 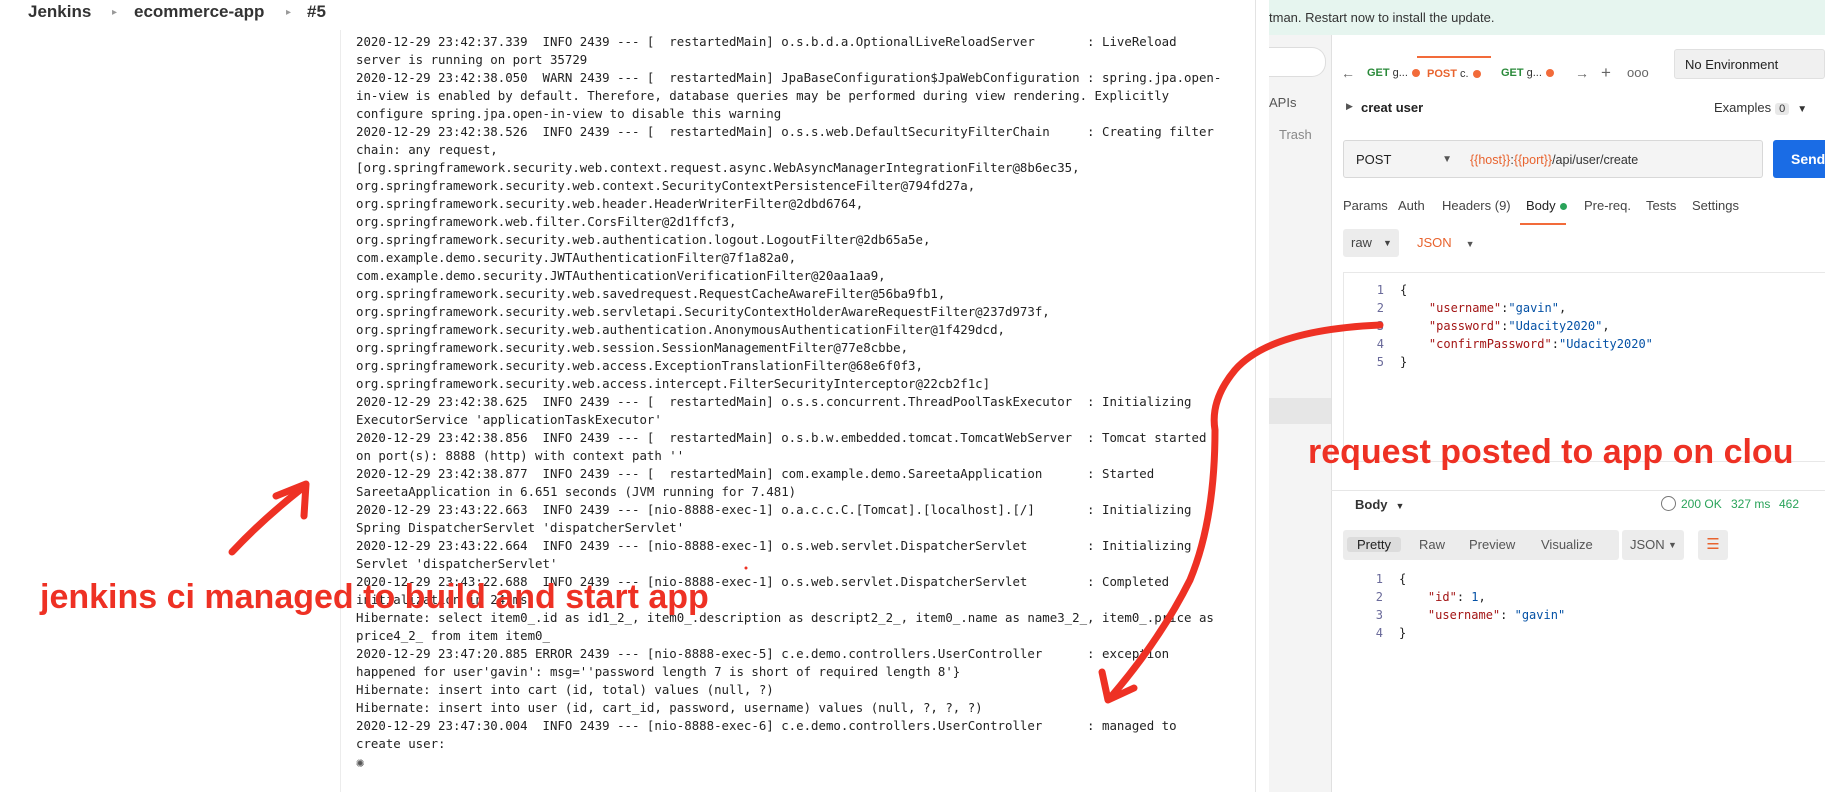 What do you see at coordinates (1505, 326) in the screenshot?
I see `code-line: "password":"Udacity2020",` at bounding box center [1505, 326].